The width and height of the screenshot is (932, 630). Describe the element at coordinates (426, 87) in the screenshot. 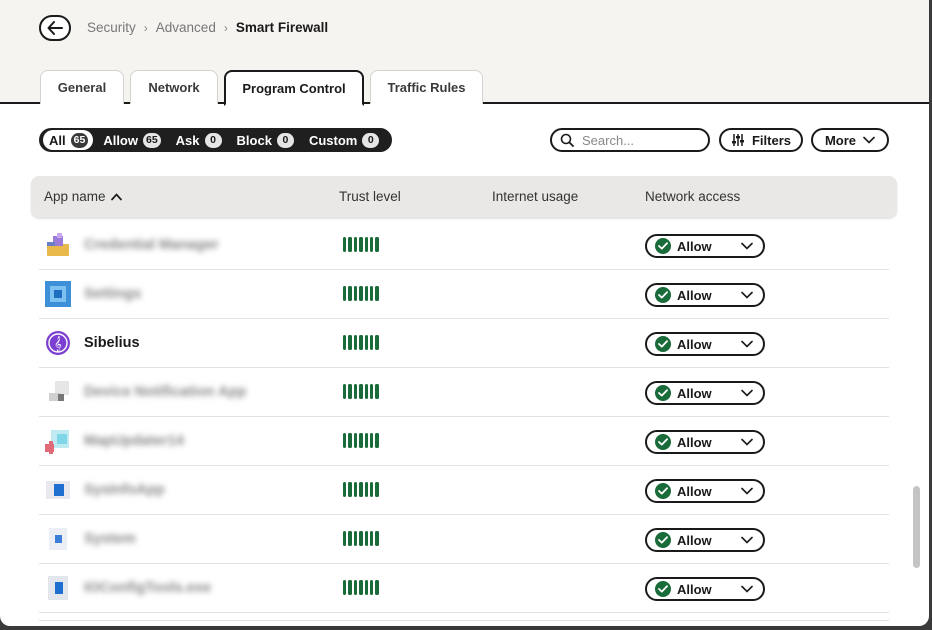

I see `tab-traffic-rules: Traffic Rules` at that location.